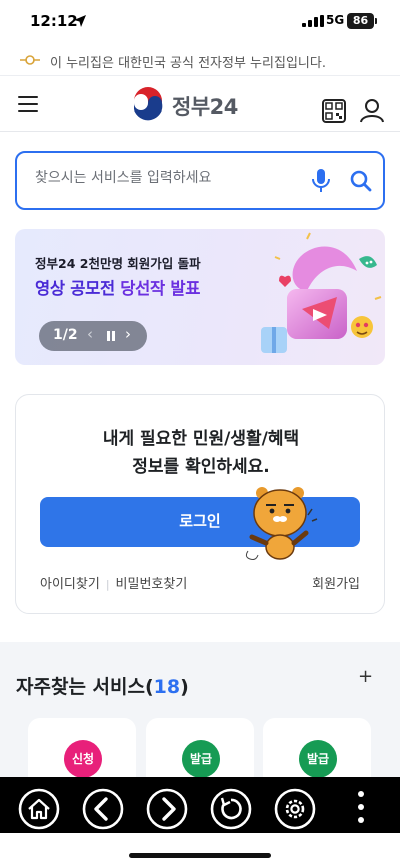  What do you see at coordinates (200, 23) in the screenshot?
I see `status-bar: 12:12 5G 86` at bounding box center [200, 23].